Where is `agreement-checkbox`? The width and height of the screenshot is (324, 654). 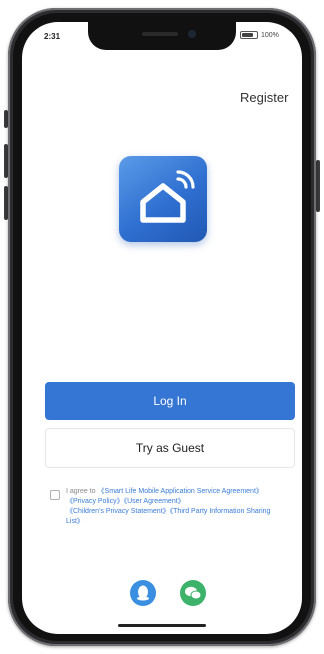 agreement-checkbox is located at coordinates (55, 495).